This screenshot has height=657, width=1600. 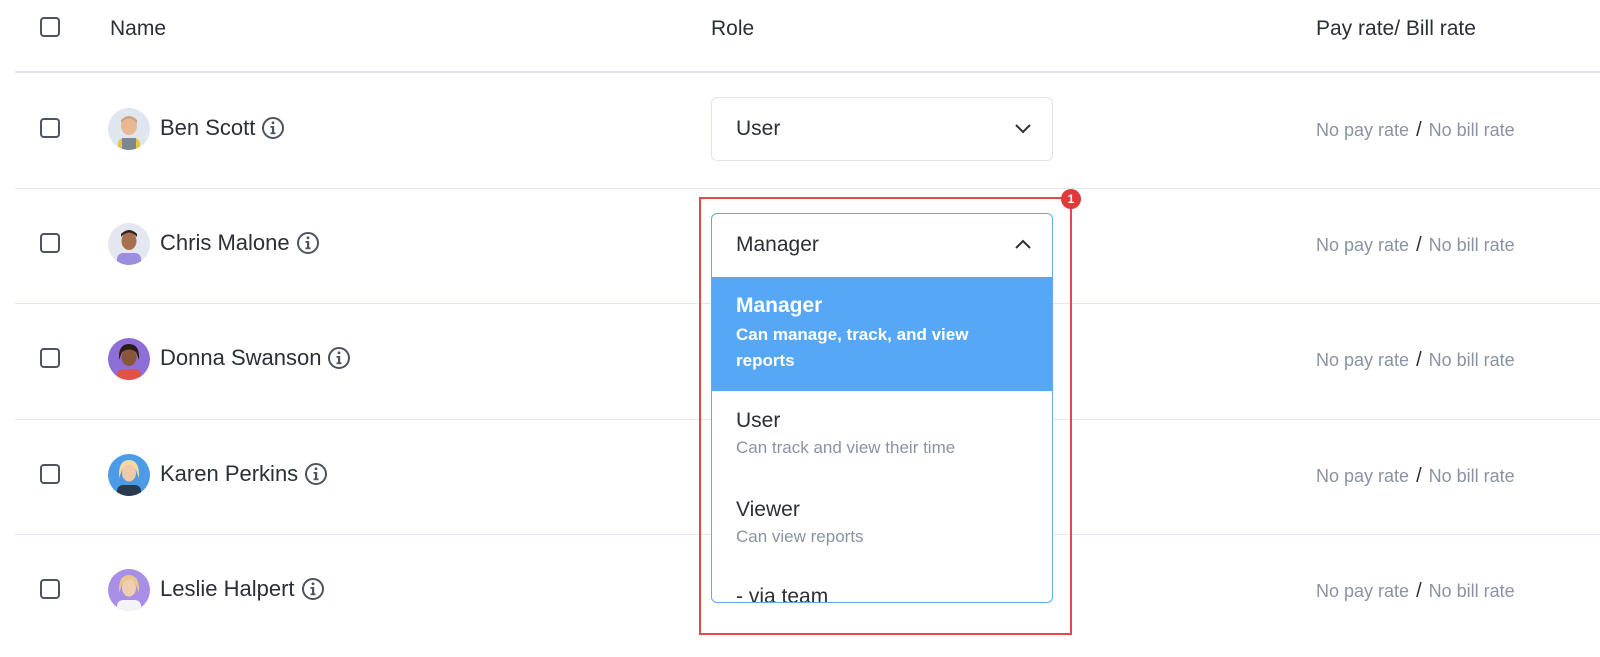 I want to click on role-select-value: User, so click(x=758, y=128).